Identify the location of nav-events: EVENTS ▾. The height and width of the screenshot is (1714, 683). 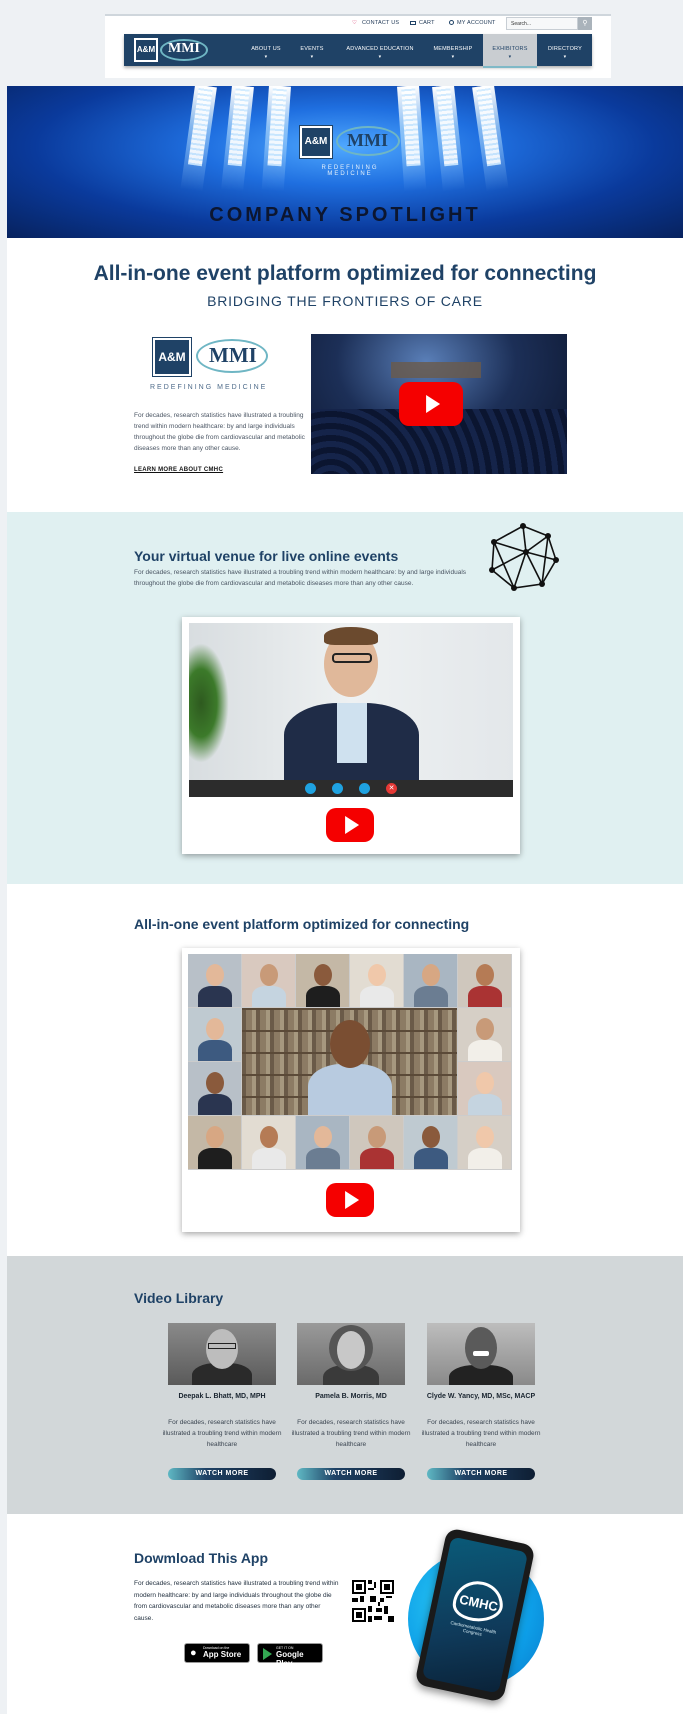
(312, 53).